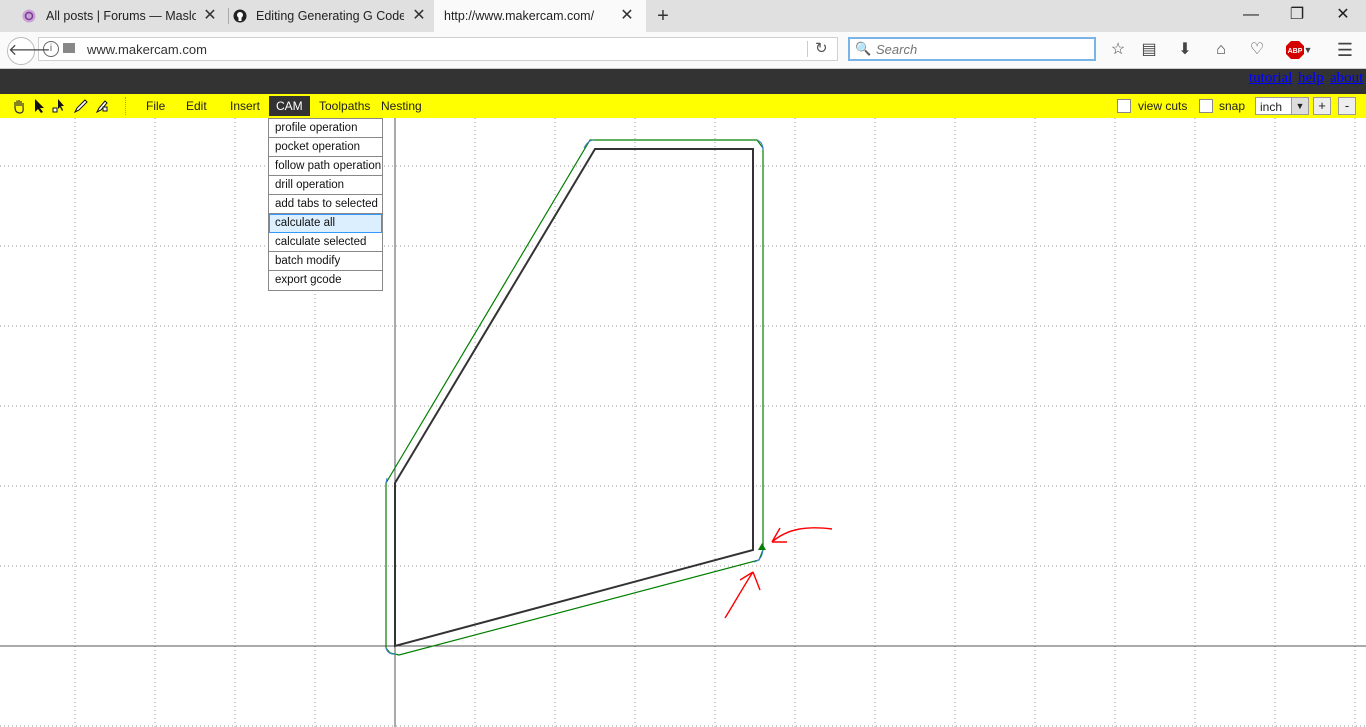 The height and width of the screenshot is (727, 1366). Describe the element at coordinates (1149, 50) in the screenshot. I see `reading-list-icon: ▤` at that location.